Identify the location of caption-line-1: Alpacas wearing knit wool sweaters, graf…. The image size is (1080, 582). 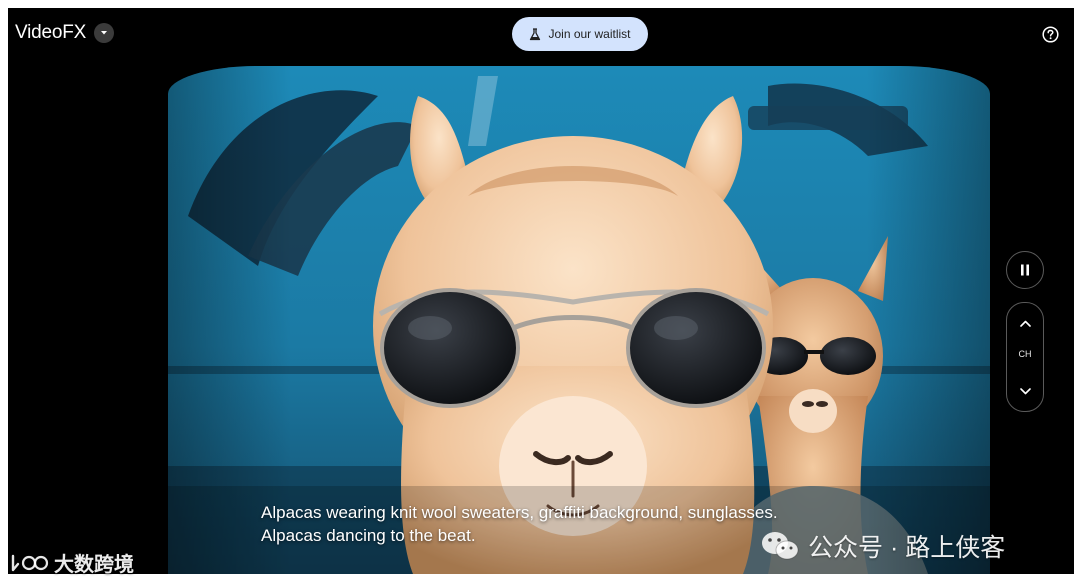
(519, 512).